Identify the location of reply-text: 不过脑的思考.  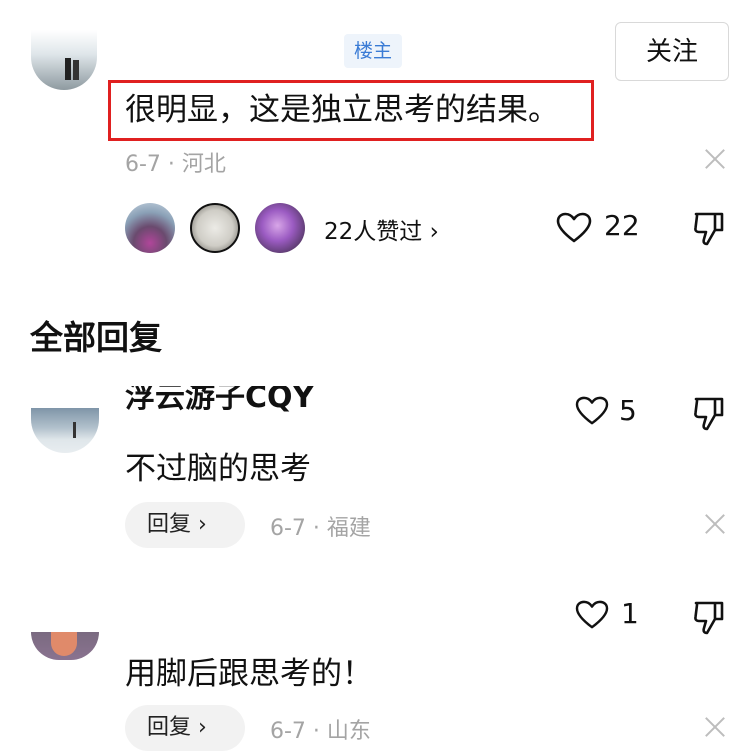
(218, 469).